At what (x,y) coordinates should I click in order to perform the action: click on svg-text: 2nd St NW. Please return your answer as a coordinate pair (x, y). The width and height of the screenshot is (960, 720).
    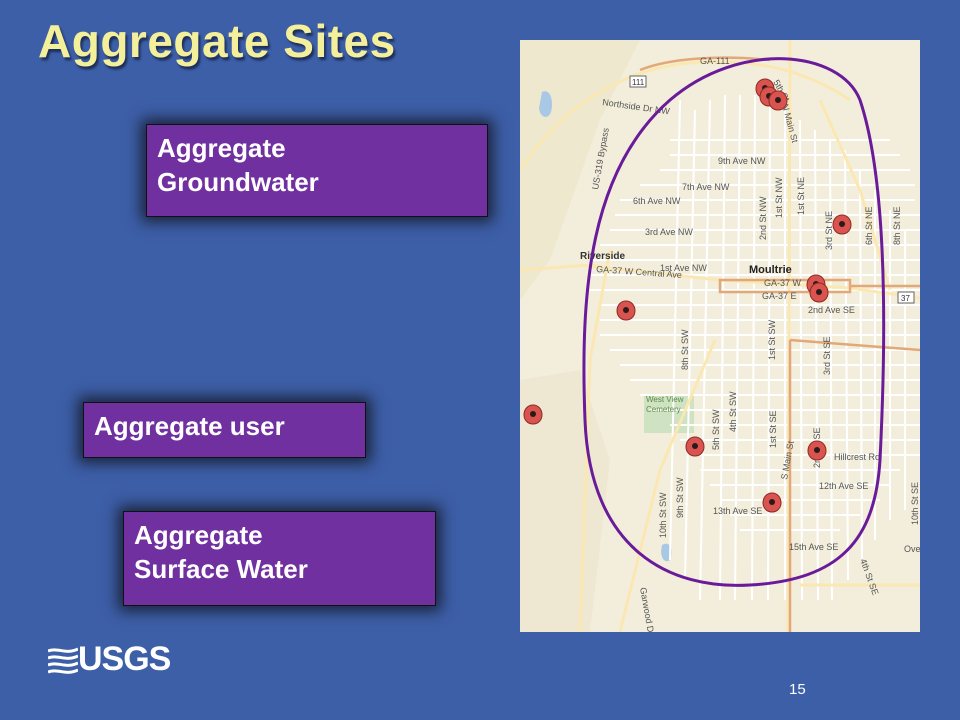
    Looking at the image, I should click on (763, 218).